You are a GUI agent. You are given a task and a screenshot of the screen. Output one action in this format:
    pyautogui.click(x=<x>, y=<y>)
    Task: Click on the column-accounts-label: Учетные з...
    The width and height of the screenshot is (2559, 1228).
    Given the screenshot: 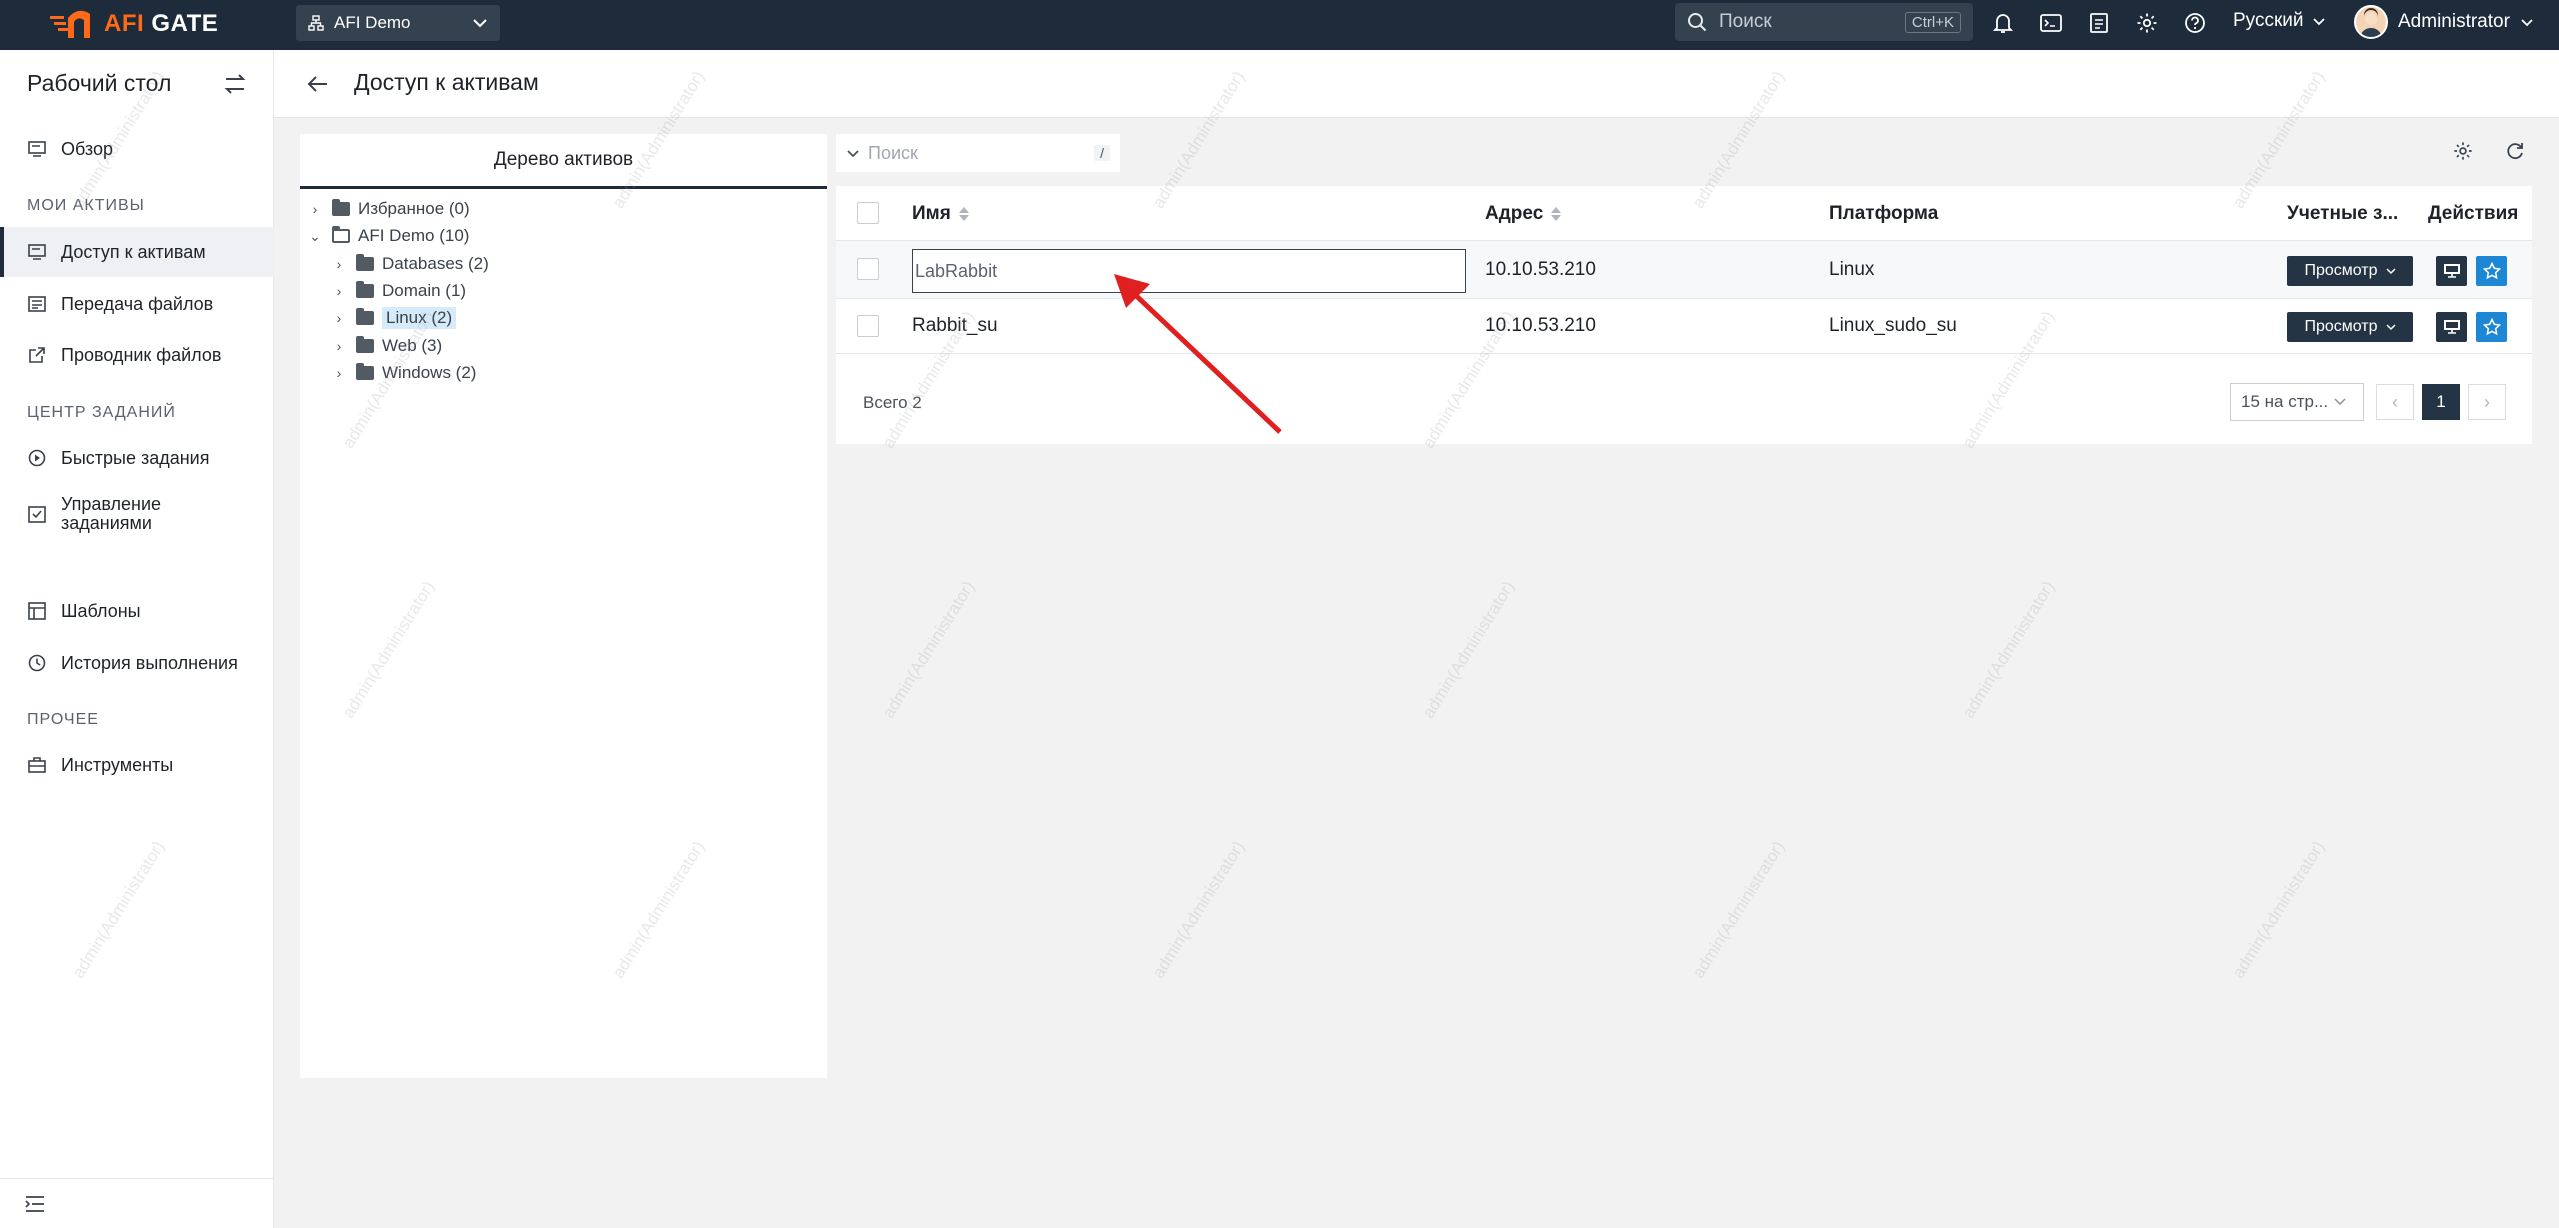 What is the action you would take?
    pyautogui.click(x=2343, y=213)
    